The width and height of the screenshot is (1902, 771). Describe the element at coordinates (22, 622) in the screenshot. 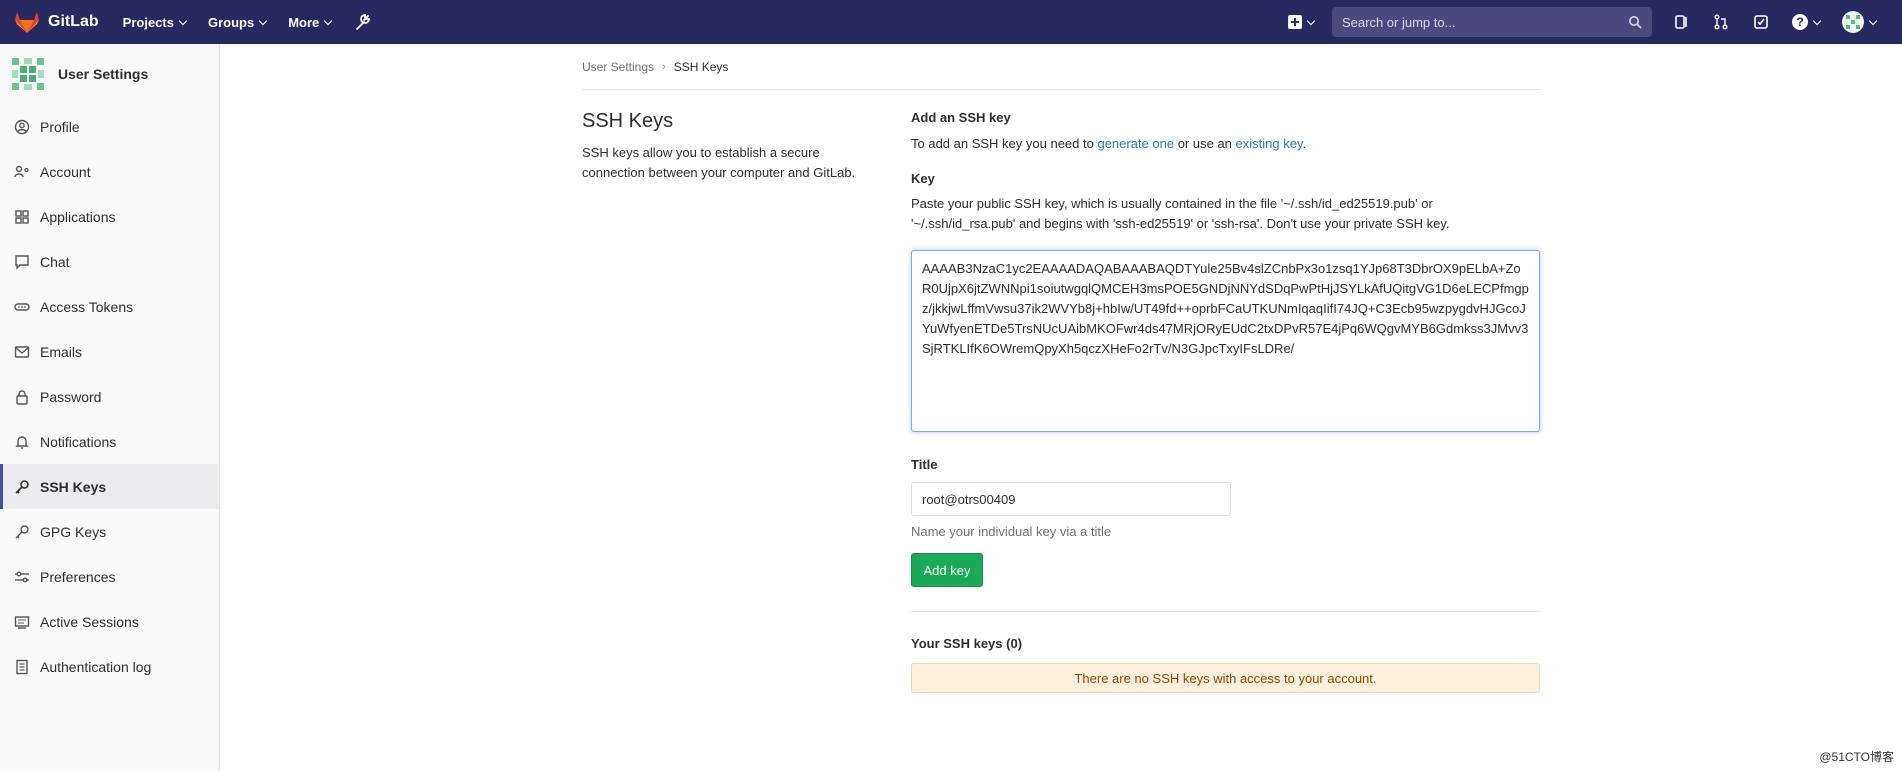

I see `sessions-icon` at that location.